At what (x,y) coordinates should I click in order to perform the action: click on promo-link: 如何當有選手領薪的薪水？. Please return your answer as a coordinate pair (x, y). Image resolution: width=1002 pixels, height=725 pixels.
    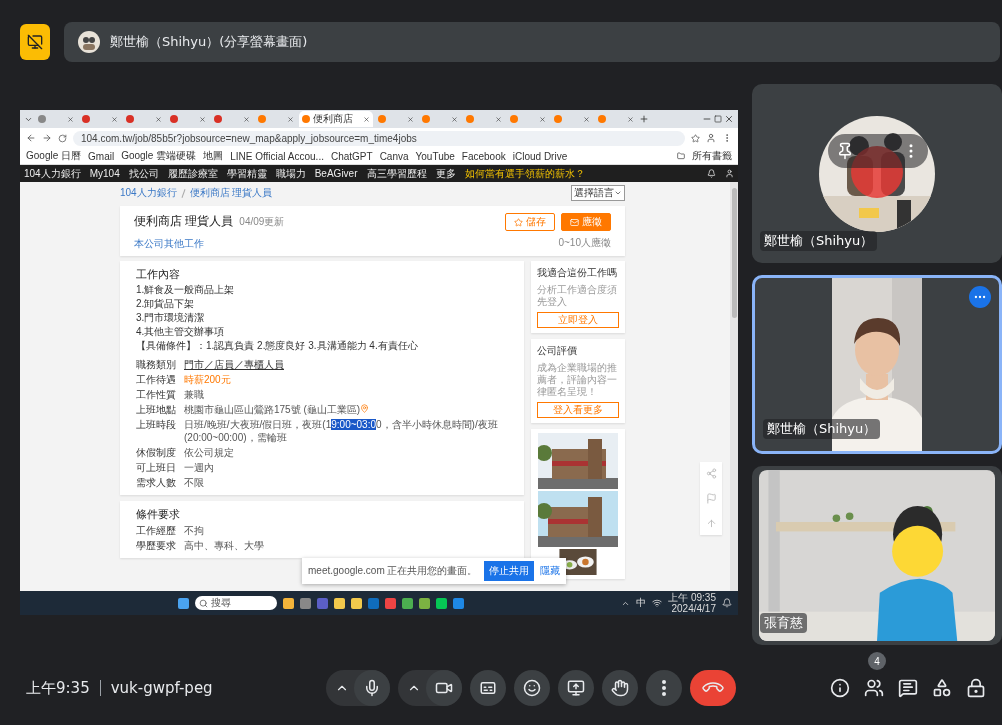
    Looking at the image, I should click on (524, 173).